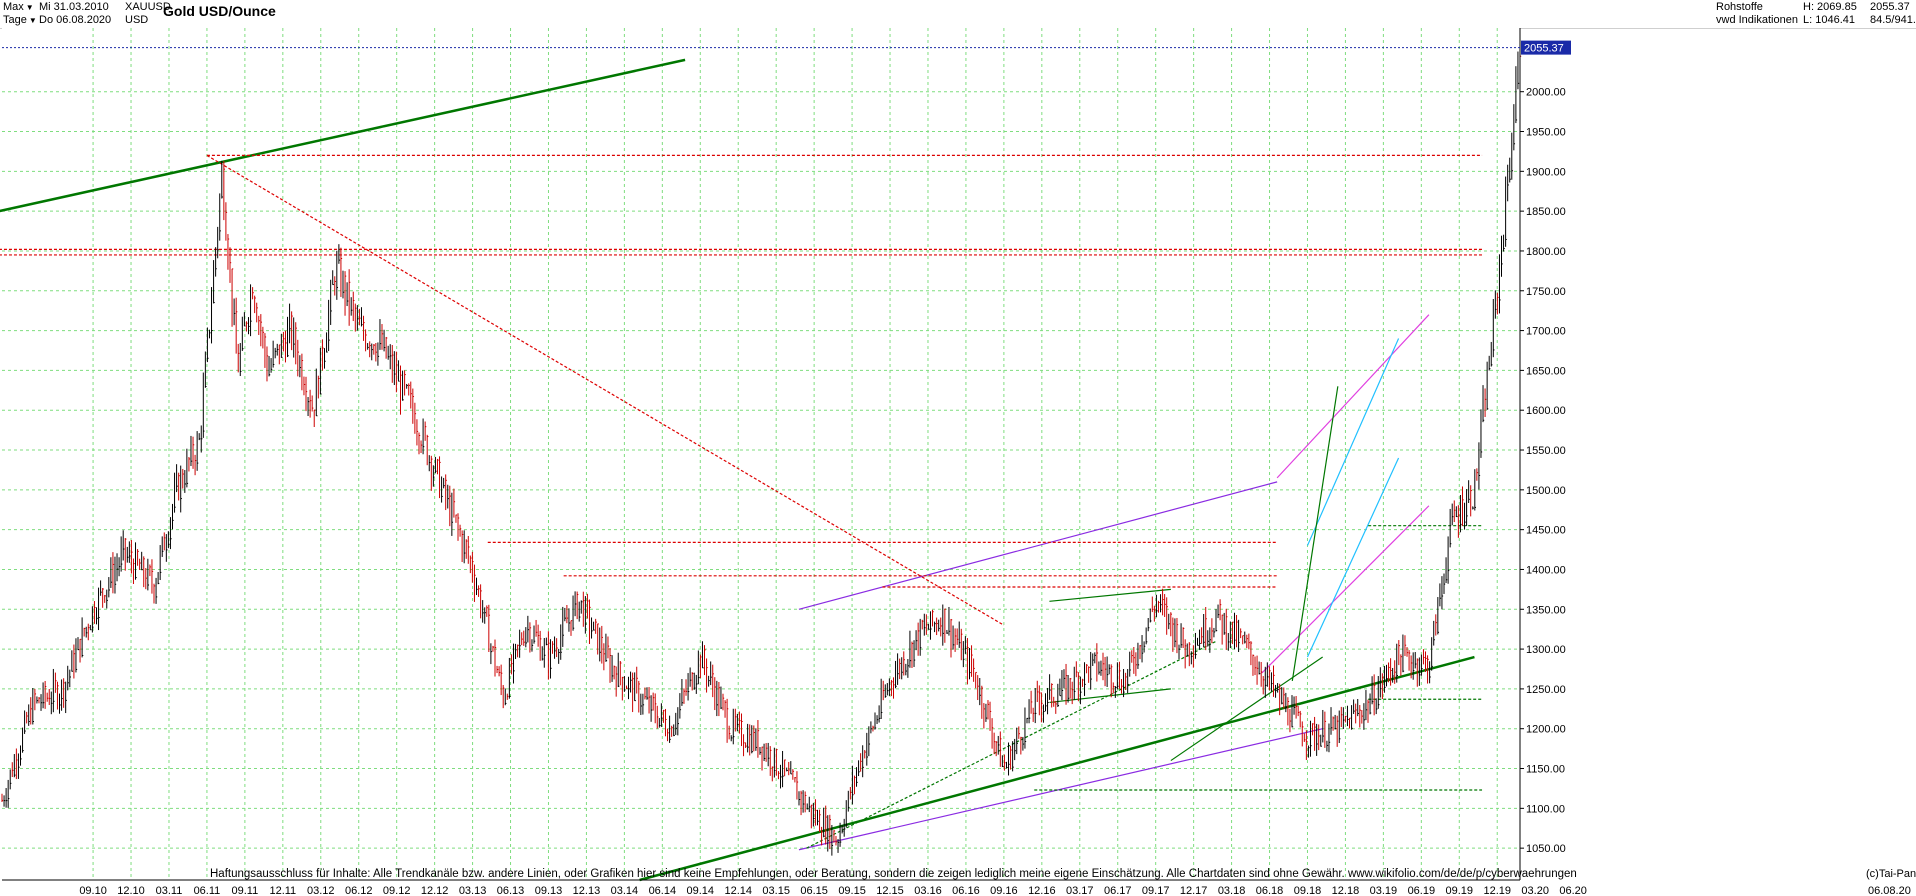  I want to click on x-tick-label: 12.10, so click(131, 890).